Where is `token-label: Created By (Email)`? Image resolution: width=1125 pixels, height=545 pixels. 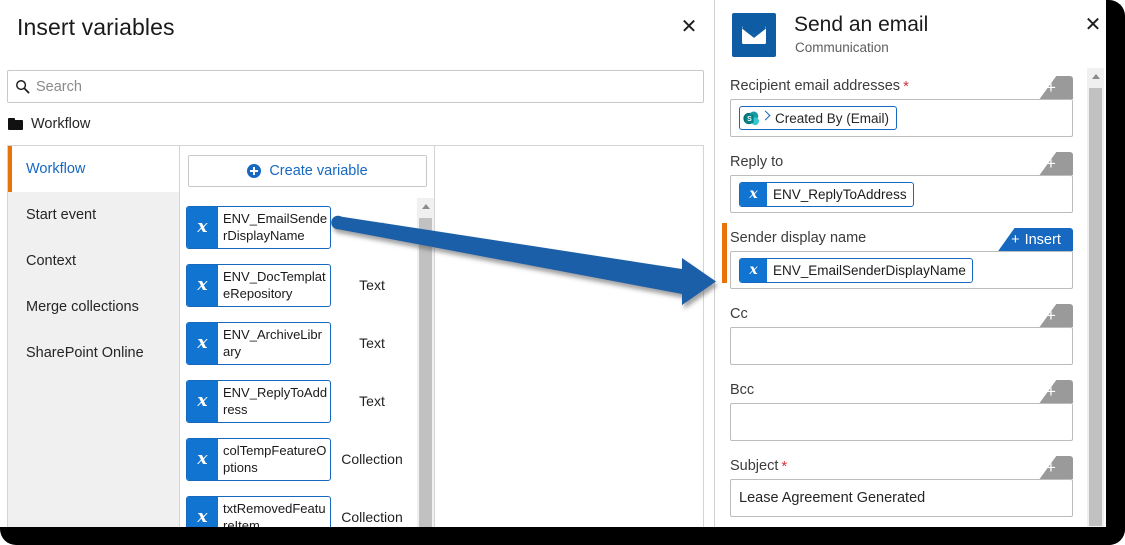
token-label: Created By (Email) is located at coordinates (832, 118).